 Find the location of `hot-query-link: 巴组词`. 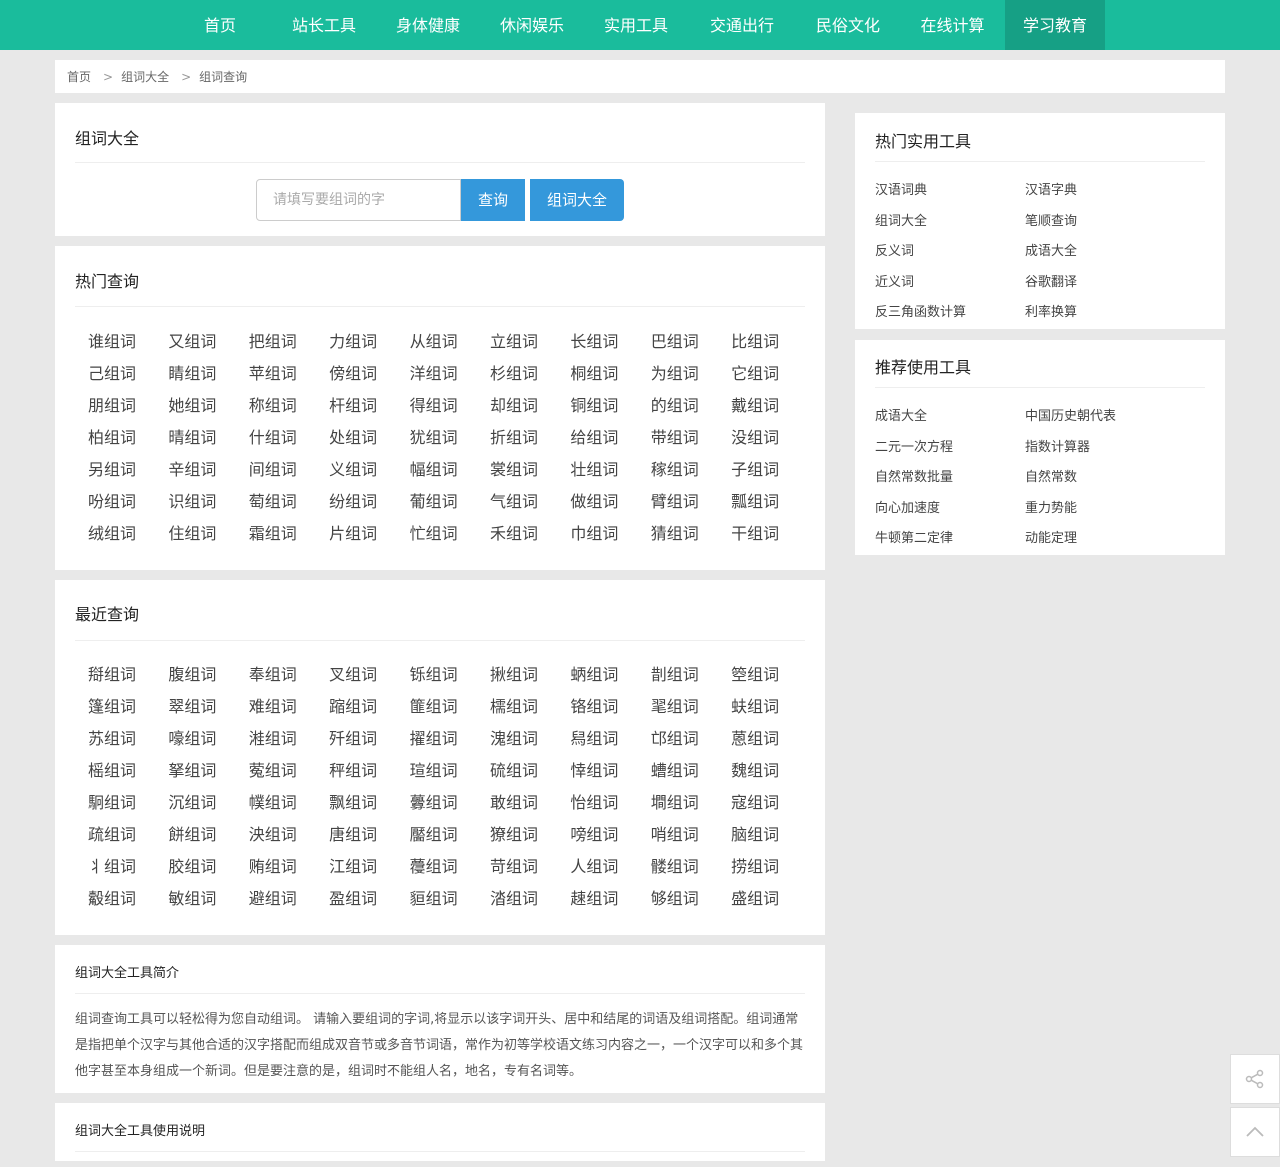

hot-query-link: 巴组词 is located at coordinates (675, 340).